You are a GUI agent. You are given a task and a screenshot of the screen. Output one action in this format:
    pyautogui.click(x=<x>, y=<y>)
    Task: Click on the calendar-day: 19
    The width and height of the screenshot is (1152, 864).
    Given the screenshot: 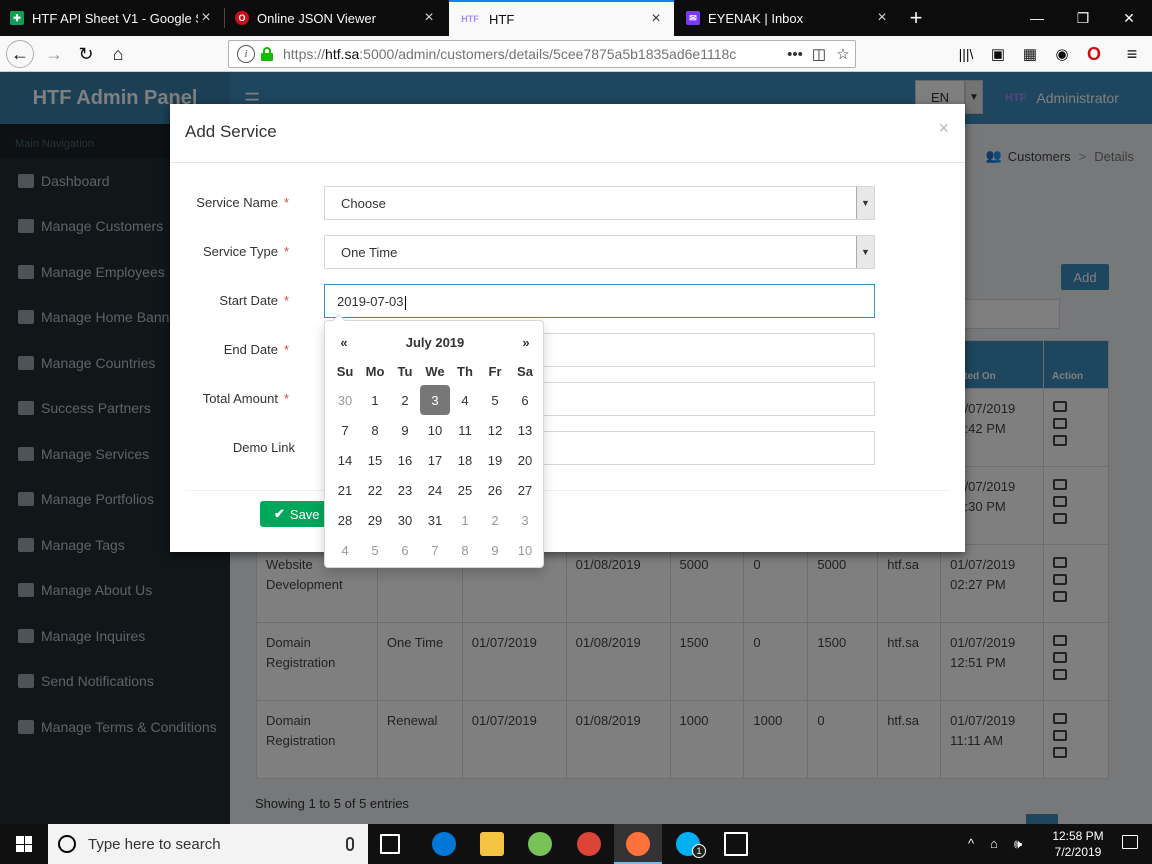 What is the action you would take?
    pyautogui.click(x=495, y=460)
    